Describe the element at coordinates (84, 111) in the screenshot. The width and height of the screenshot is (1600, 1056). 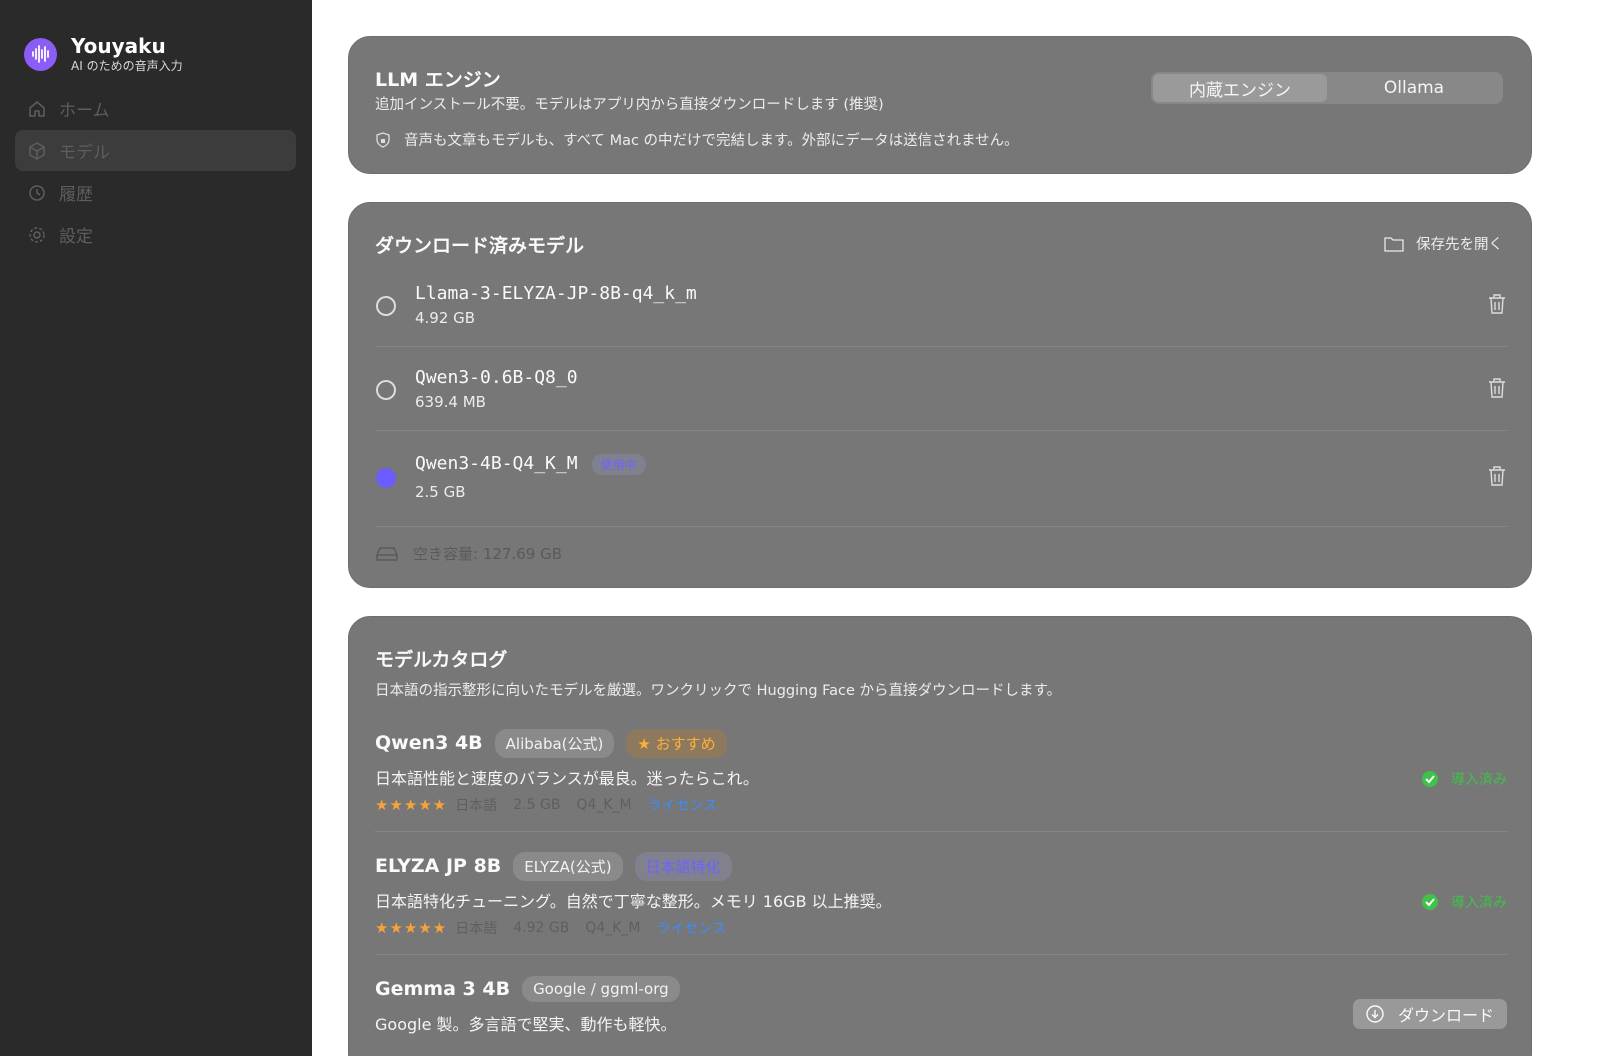
I see `sidebar-item-label: ホーム` at that location.